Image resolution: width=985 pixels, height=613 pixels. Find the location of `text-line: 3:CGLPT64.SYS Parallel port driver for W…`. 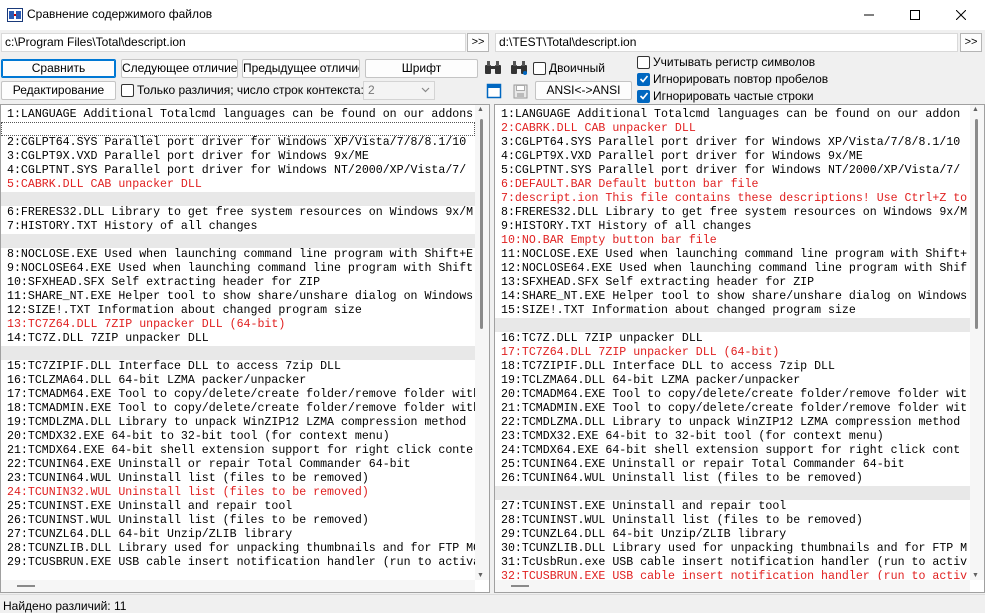

text-line: 3:CGLPT64.SYS Parallel port driver for W… is located at coordinates (732, 143).